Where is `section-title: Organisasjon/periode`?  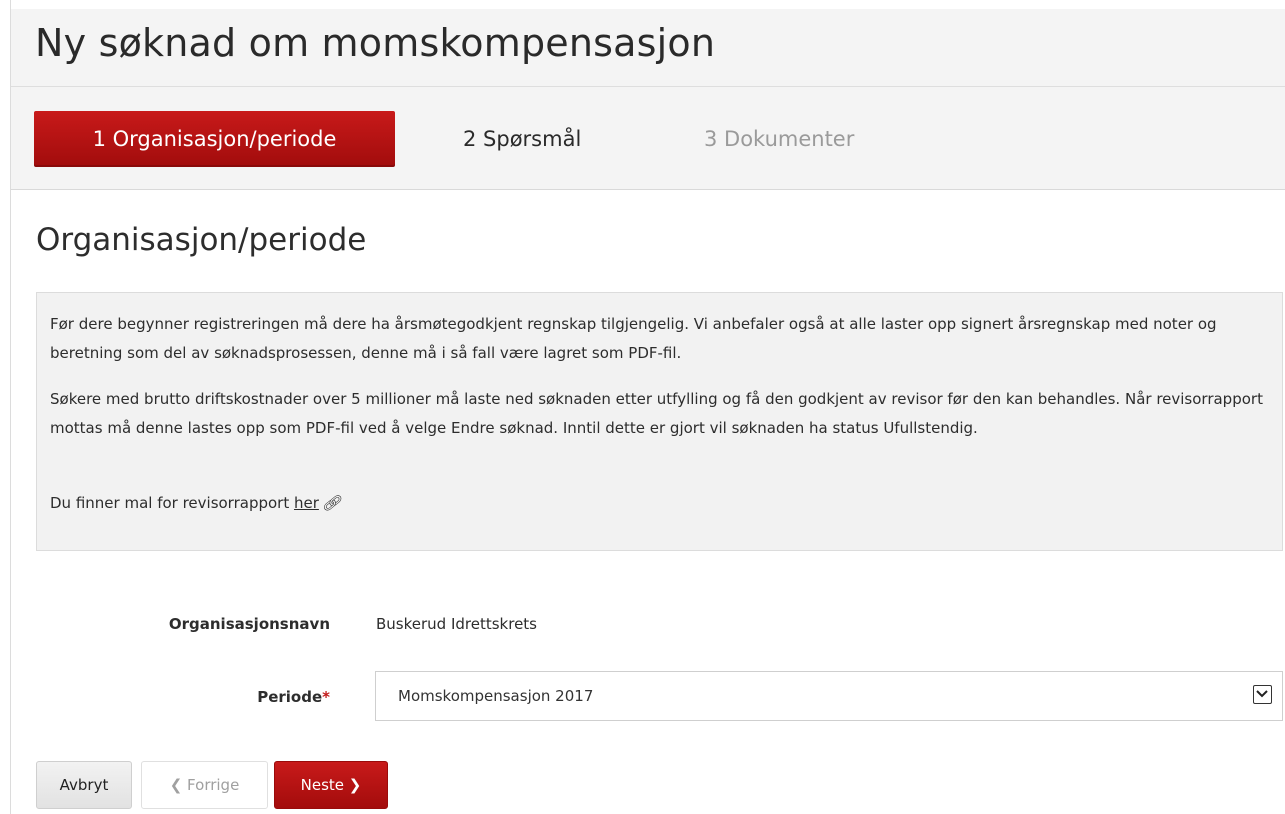
section-title: Organisasjon/periode is located at coordinates (201, 240).